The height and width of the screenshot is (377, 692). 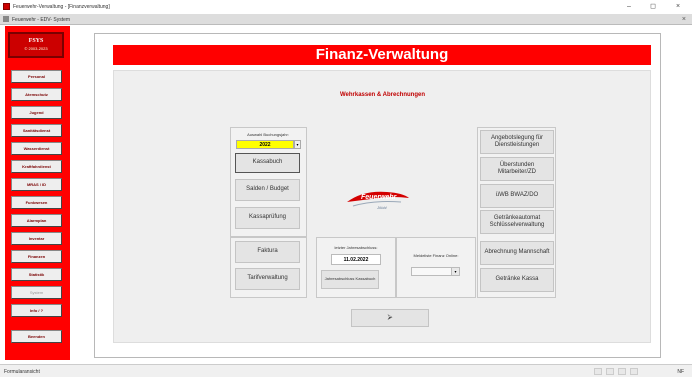 I want to click on salden-budget-button: Salden / Budget, so click(x=267, y=190).